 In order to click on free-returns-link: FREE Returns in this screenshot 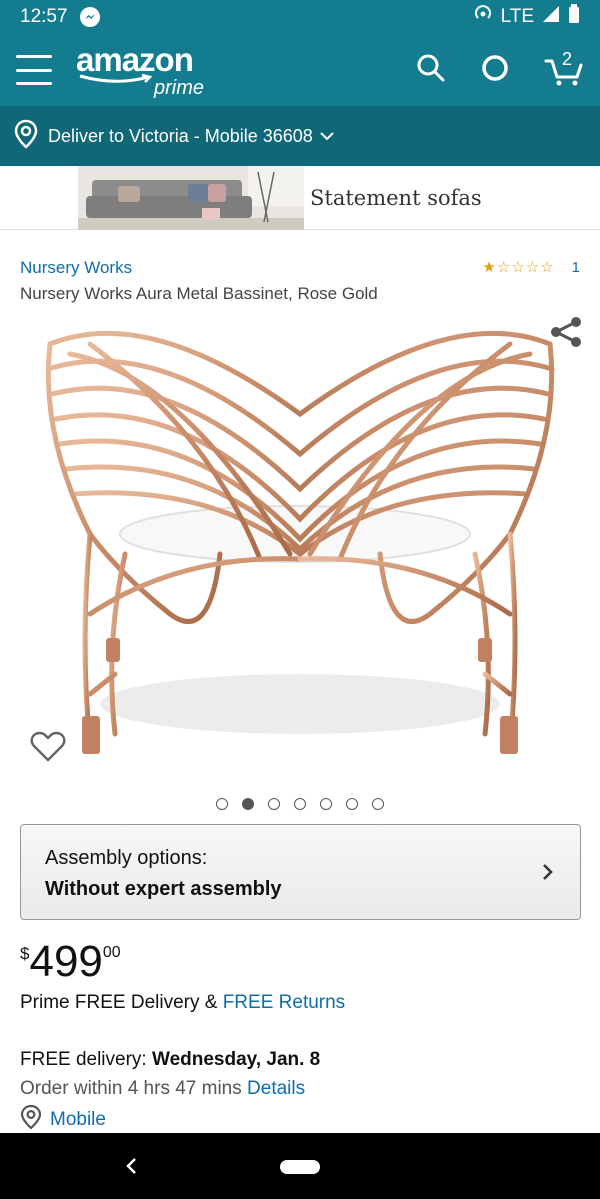, I will do `click(284, 1002)`.